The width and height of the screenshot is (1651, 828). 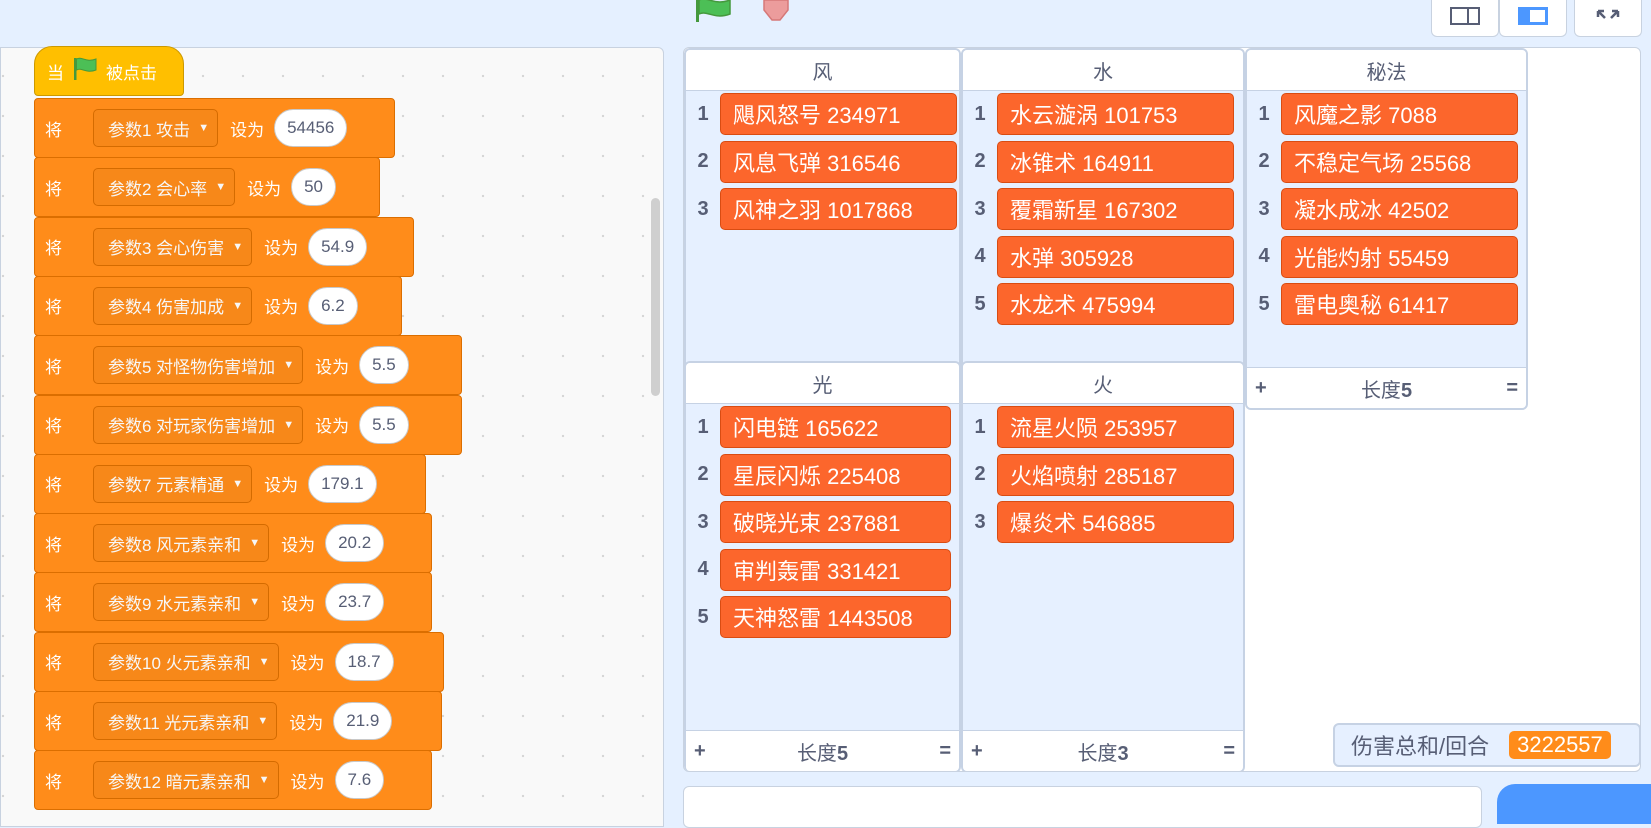 What do you see at coordinates (342, 483) in the screenshot?
I see `value-input: 179.1` at bounding box center [342, 483].